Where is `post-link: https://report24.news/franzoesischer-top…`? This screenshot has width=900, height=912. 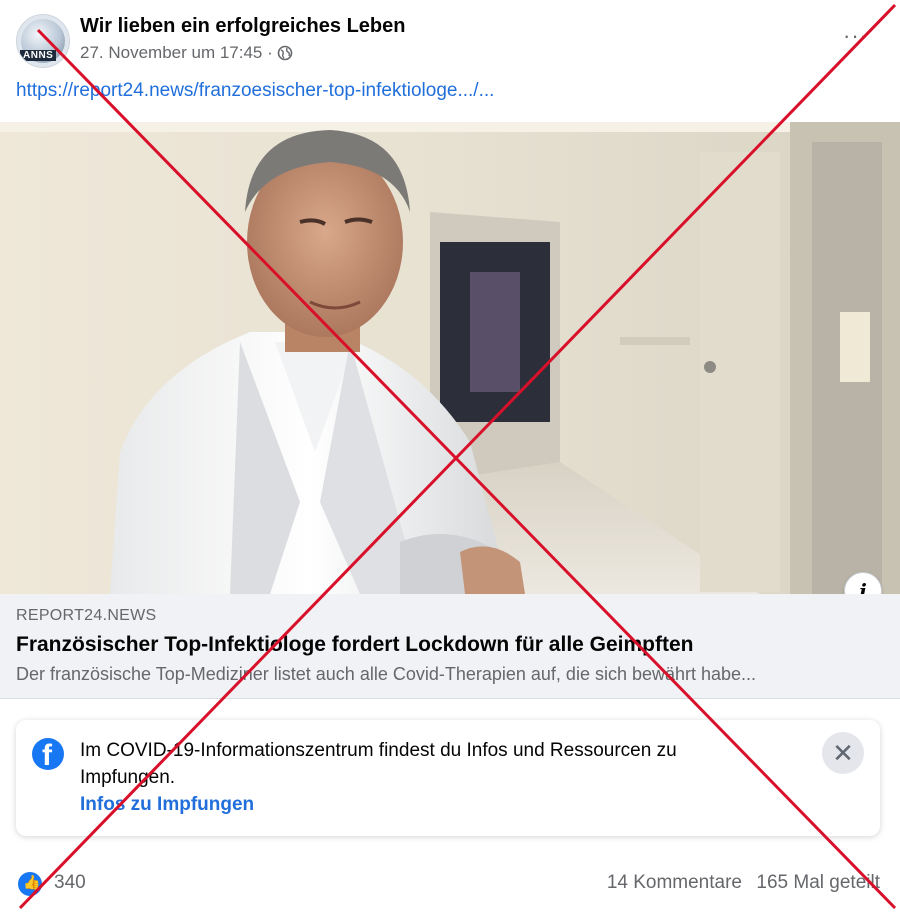
post-link: https://report24.news/franzoesischer-top… is located at coordinates (255, 91).